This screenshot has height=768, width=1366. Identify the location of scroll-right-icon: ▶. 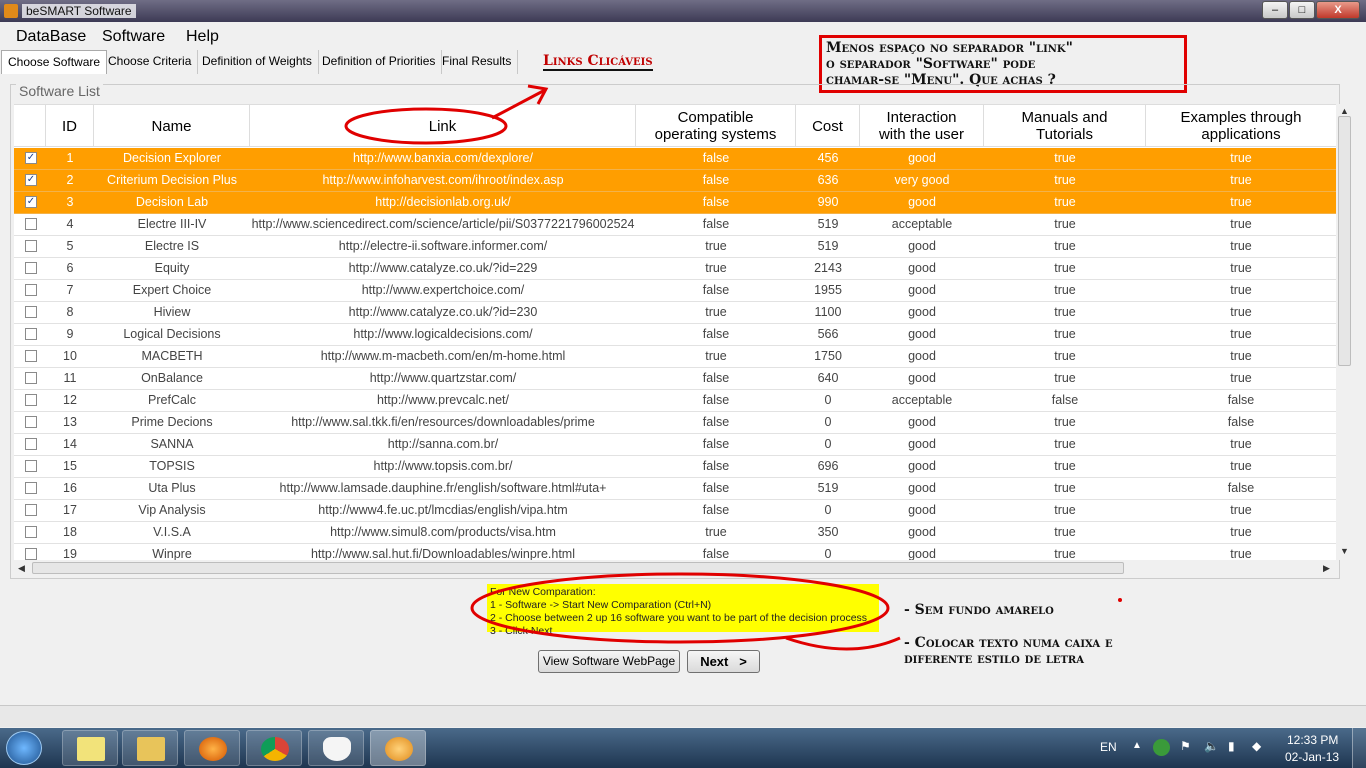
(1326, 568).